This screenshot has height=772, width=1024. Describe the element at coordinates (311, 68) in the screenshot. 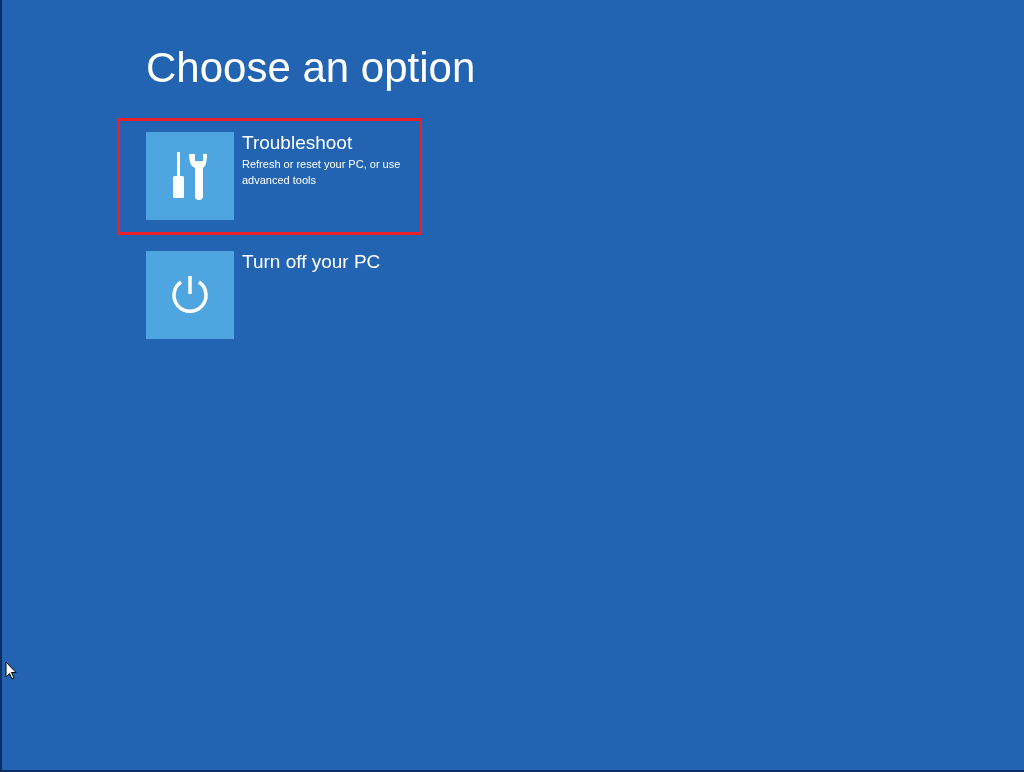

I see `page-title: Choose an option` at that location.